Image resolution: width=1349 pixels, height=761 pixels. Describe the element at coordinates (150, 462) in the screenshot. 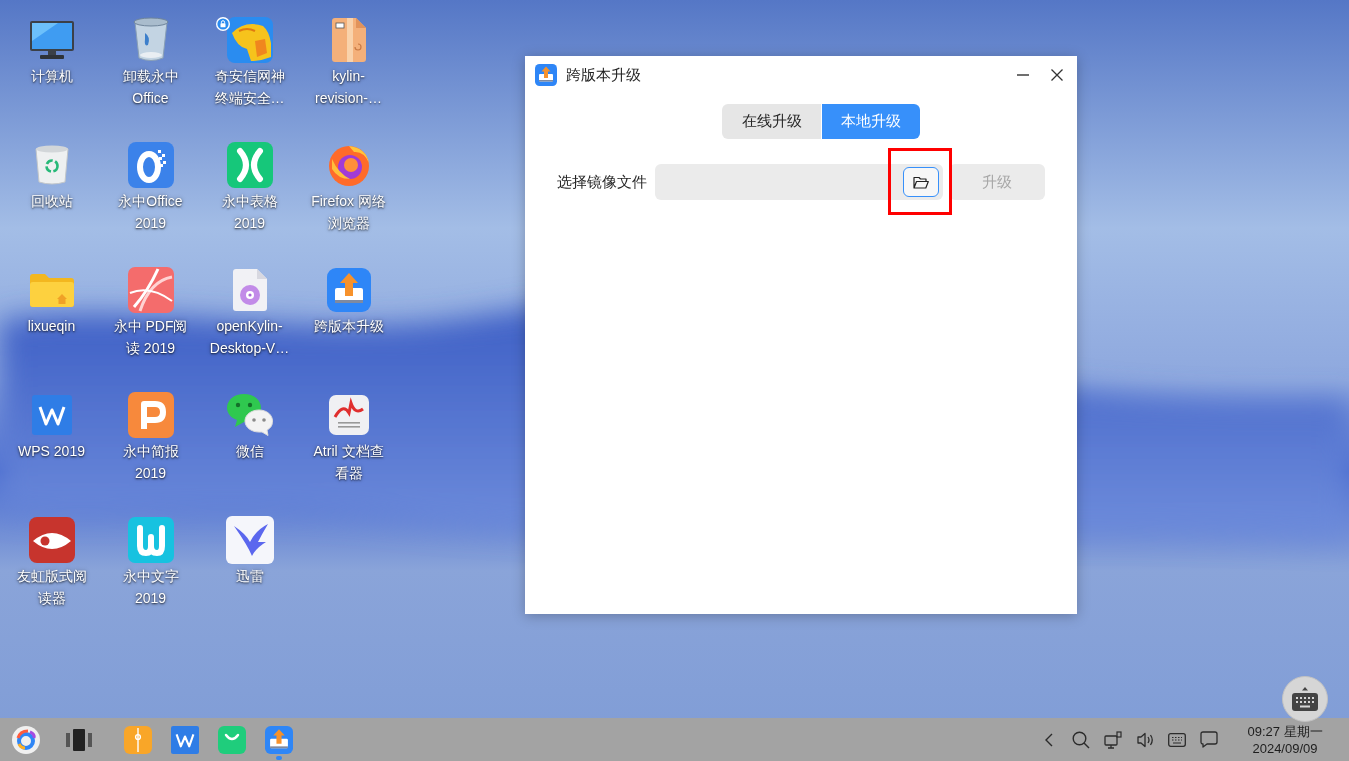

I see `desktop-icon-label: 永中简报 2019` at that location.